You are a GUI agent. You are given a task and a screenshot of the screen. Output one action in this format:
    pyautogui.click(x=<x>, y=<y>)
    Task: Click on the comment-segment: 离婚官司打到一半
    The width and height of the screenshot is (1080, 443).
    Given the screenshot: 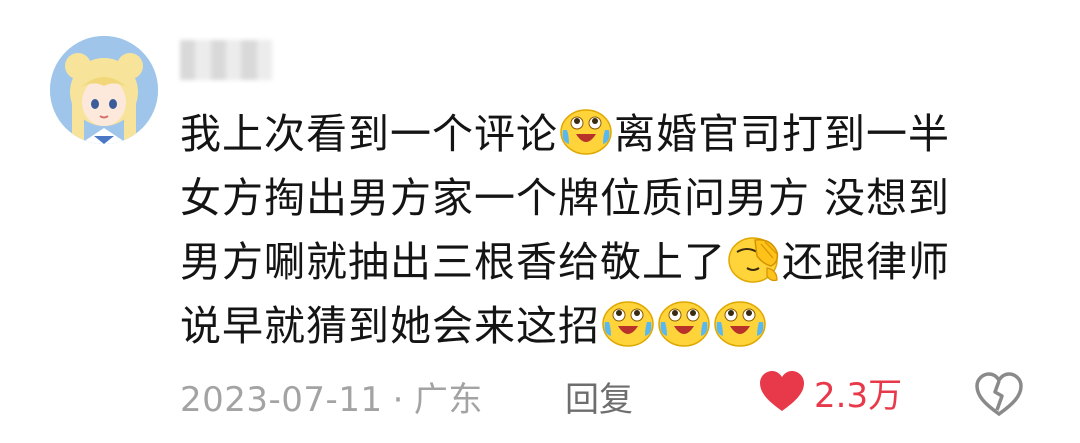 What is the action you would take?
    pyautogui.click(x=782, y=134)
    